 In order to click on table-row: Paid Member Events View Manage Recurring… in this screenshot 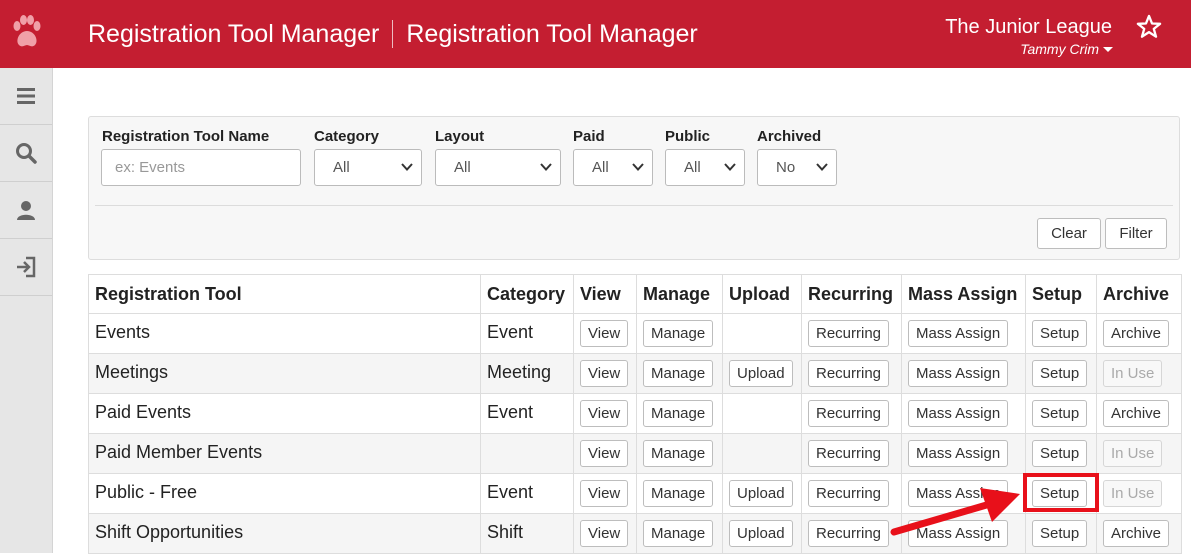, I will do `click(635, 453)`.